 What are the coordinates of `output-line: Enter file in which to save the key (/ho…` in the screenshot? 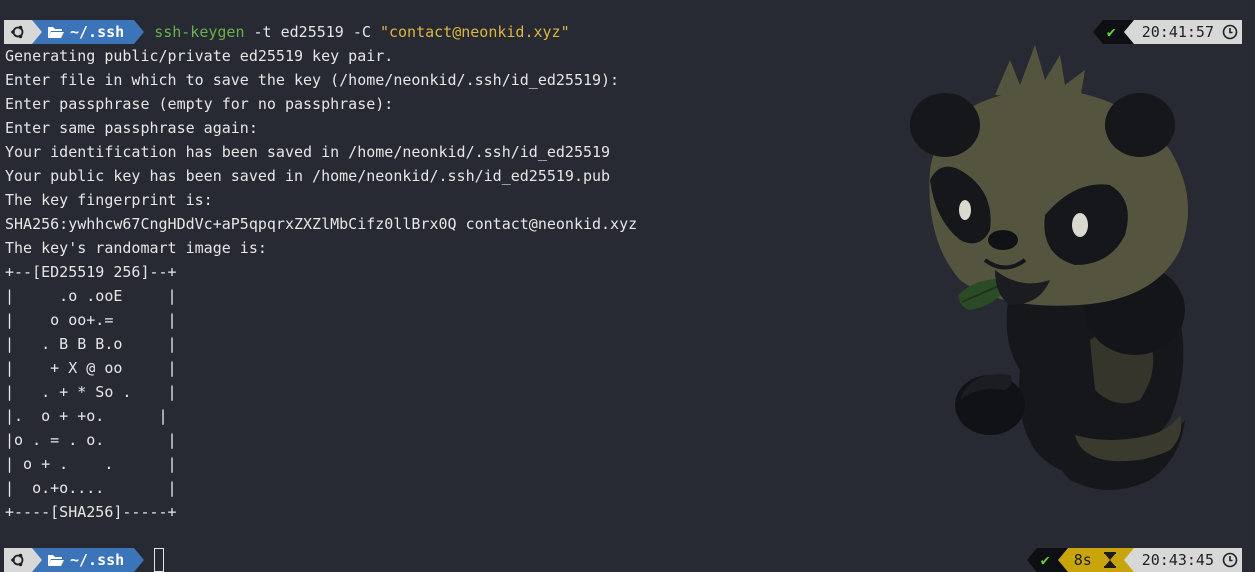 It's located at (312, 80).